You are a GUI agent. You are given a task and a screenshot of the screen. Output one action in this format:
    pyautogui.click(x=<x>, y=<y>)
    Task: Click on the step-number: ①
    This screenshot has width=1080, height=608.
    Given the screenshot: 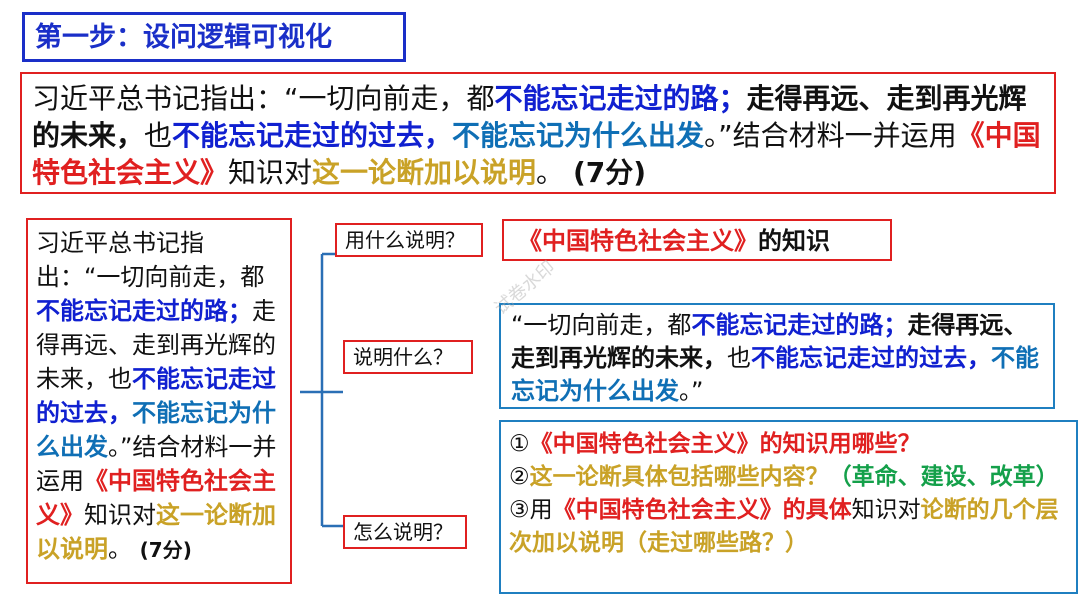 What is the action you would take?
    pyautogui.click(x=519, y=444)
    